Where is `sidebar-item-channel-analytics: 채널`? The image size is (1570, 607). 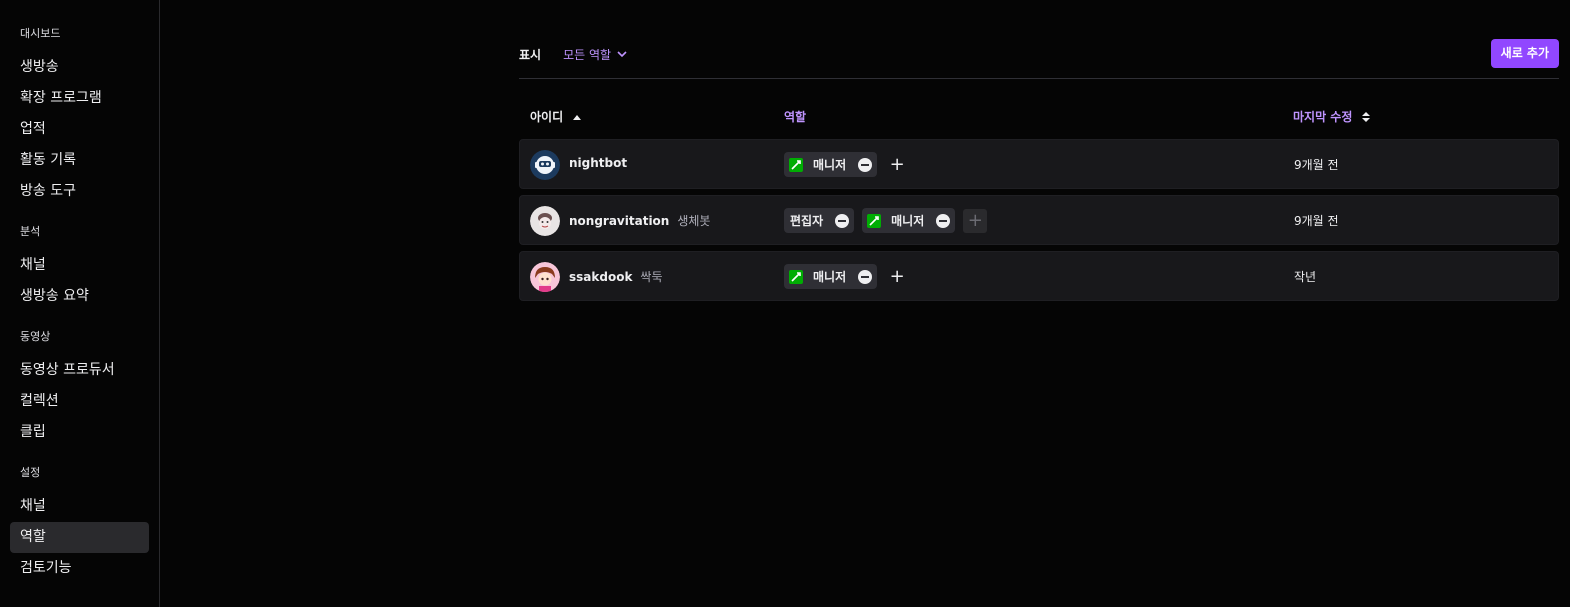
sidebar-item-channel-analytics: 채널 is located at coordinates (79, 265).